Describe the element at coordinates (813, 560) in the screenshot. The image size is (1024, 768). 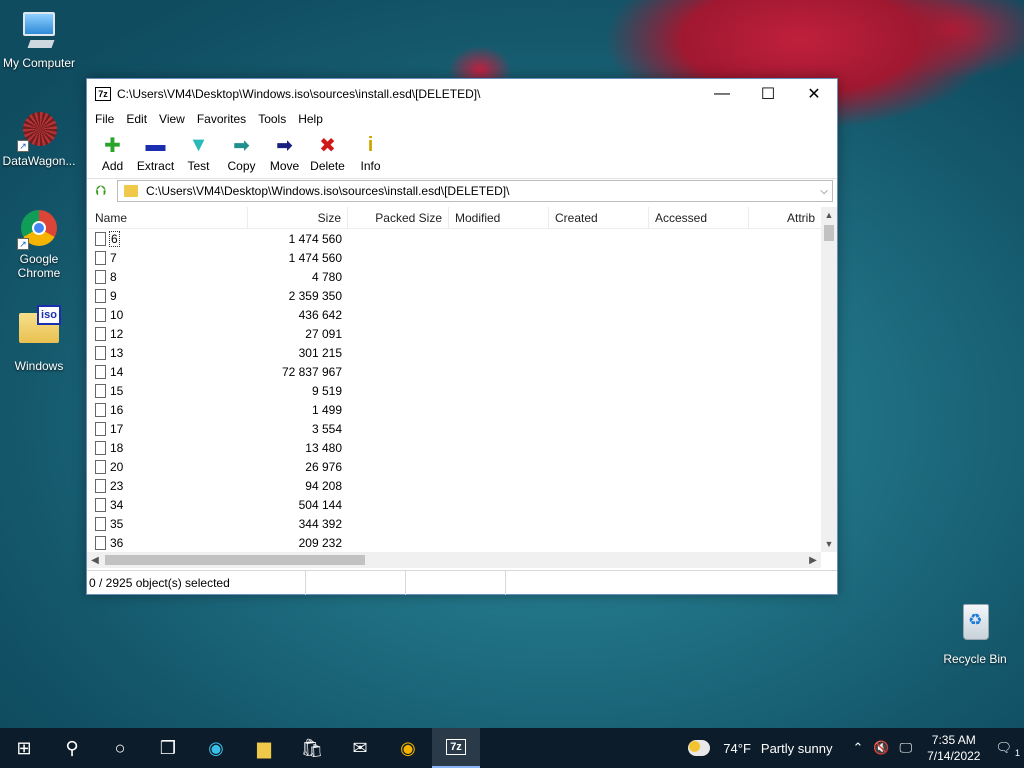
I see `scroll-right-icon: ▶` at that location.